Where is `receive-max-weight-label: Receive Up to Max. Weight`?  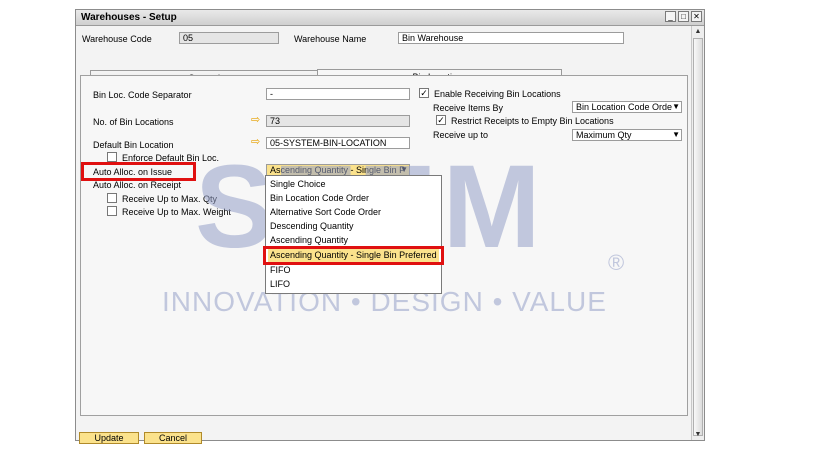 receive-max-weight-label: Receive Up to Max. Weight is located at coordinates (176, 212).